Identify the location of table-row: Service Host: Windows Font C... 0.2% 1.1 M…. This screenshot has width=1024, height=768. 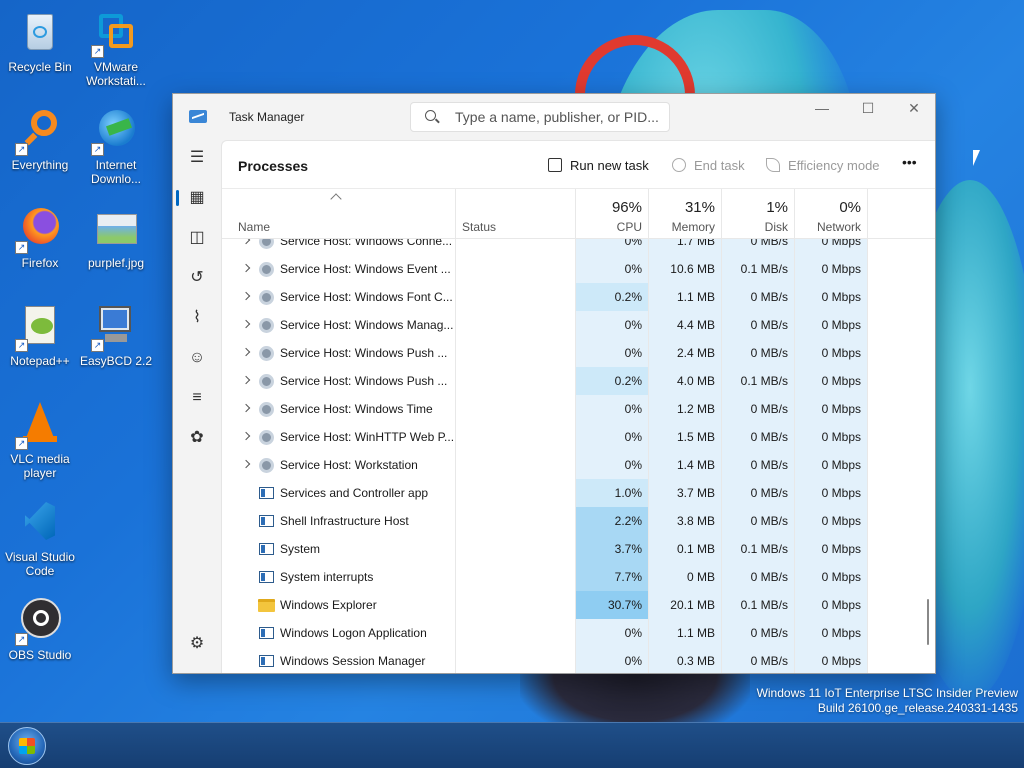
(578, 297).